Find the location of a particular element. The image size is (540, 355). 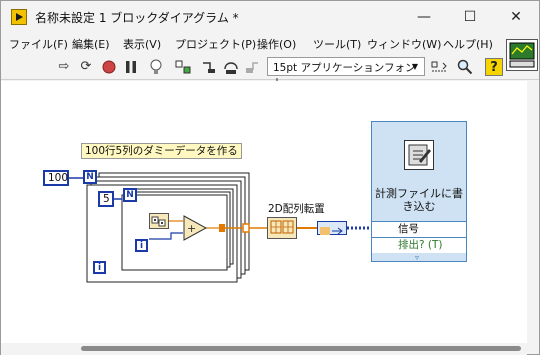

menu-help: ヘルプ(H) is located at coordinates (468, 44).